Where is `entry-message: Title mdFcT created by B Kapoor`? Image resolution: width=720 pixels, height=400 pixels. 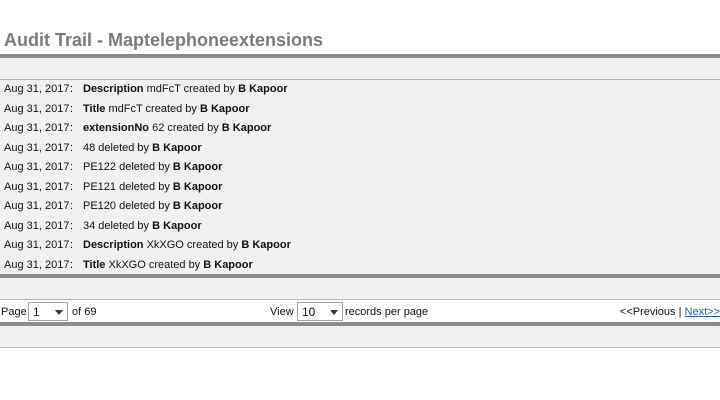
entry-message: Title mdFcT created by B Kapoor is located at coordinates (166, 110).